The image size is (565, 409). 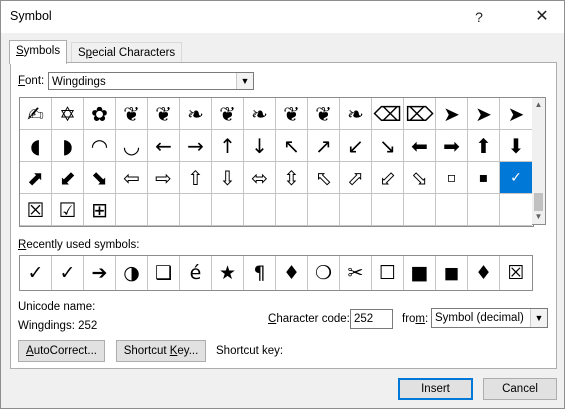 I want to click on symbol-cell: ▫, so click(x=452, y=178).